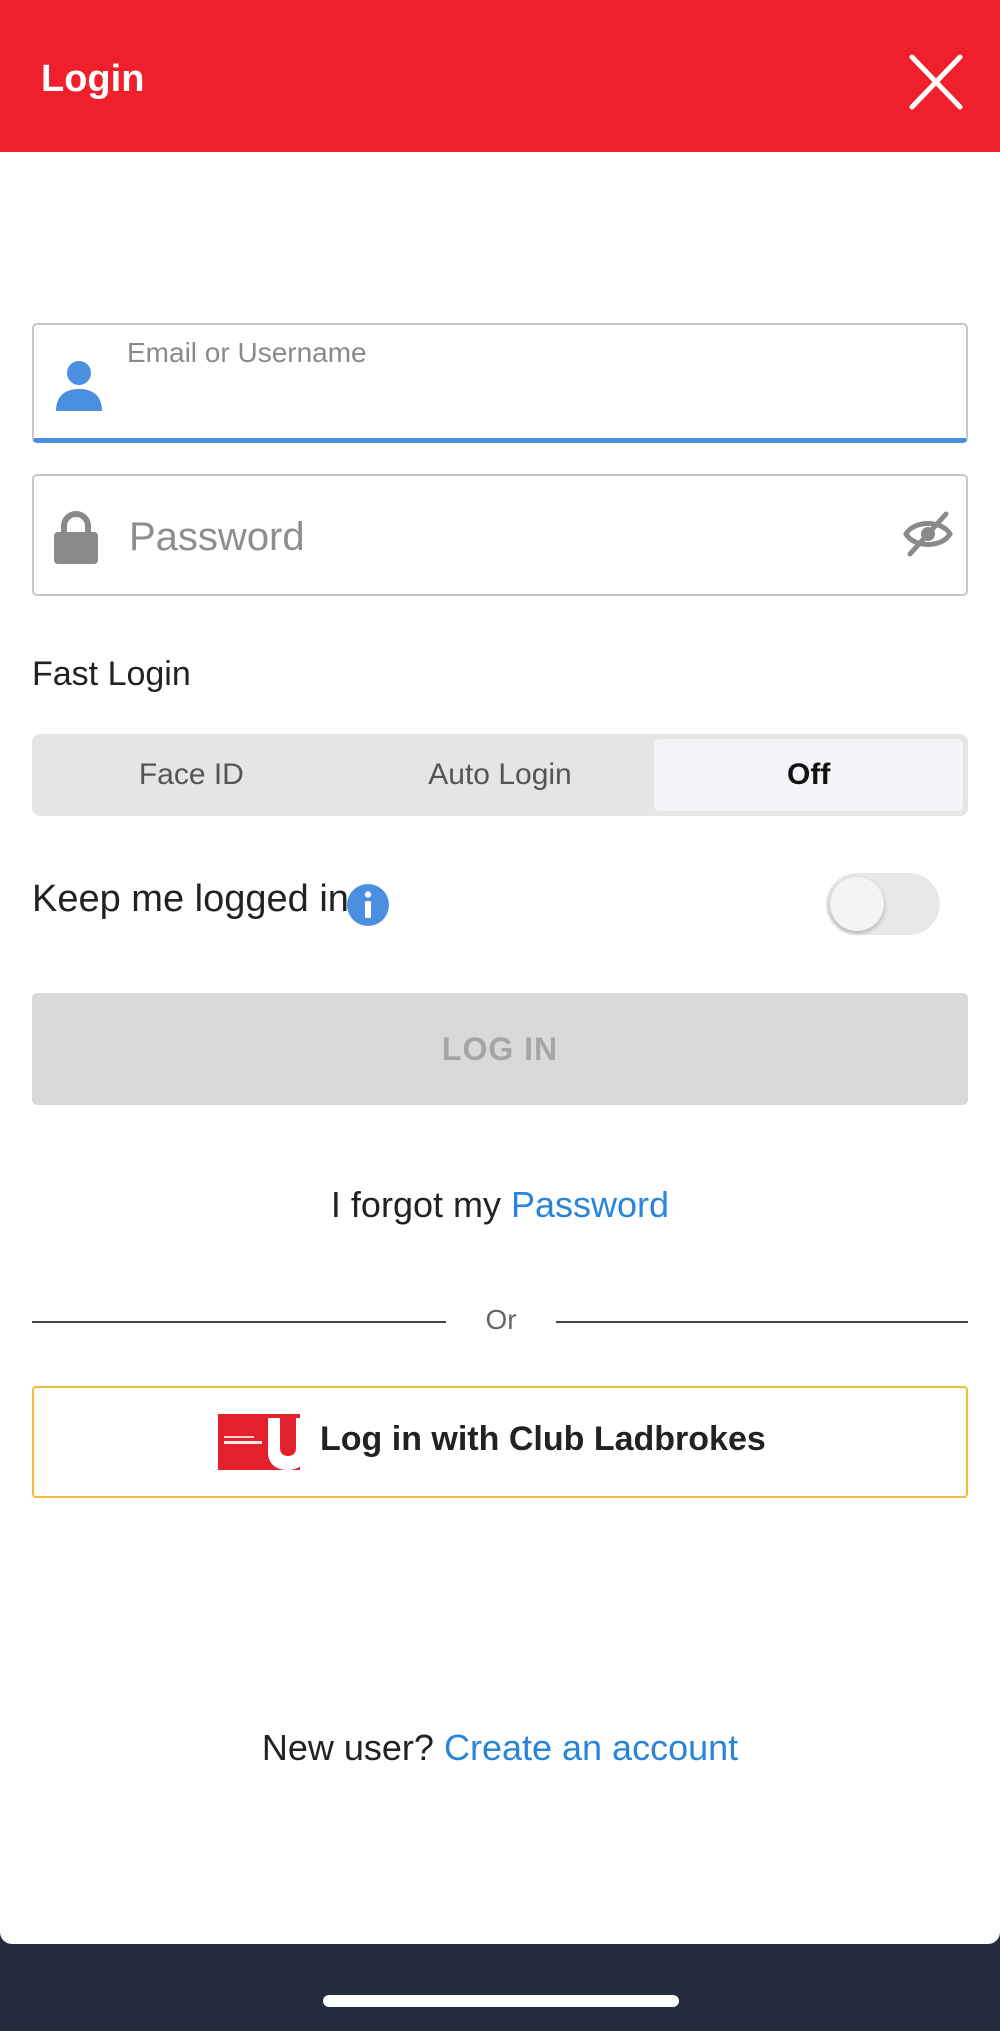 The image size is (1000, 2031). I want to click on close-icon, so click(936, 82).